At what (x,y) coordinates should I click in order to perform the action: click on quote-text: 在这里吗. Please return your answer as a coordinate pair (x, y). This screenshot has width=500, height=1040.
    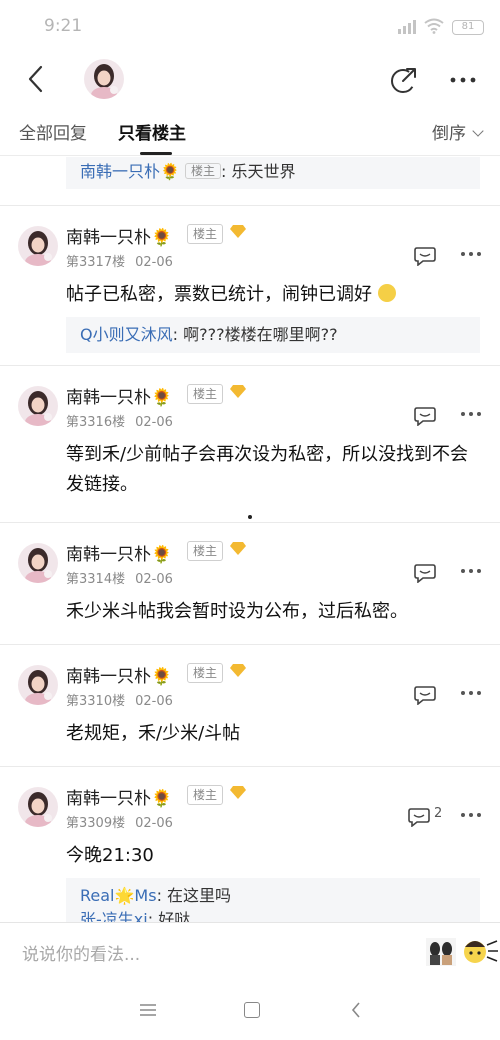
    Looking at the image, I should click on (199, 895).